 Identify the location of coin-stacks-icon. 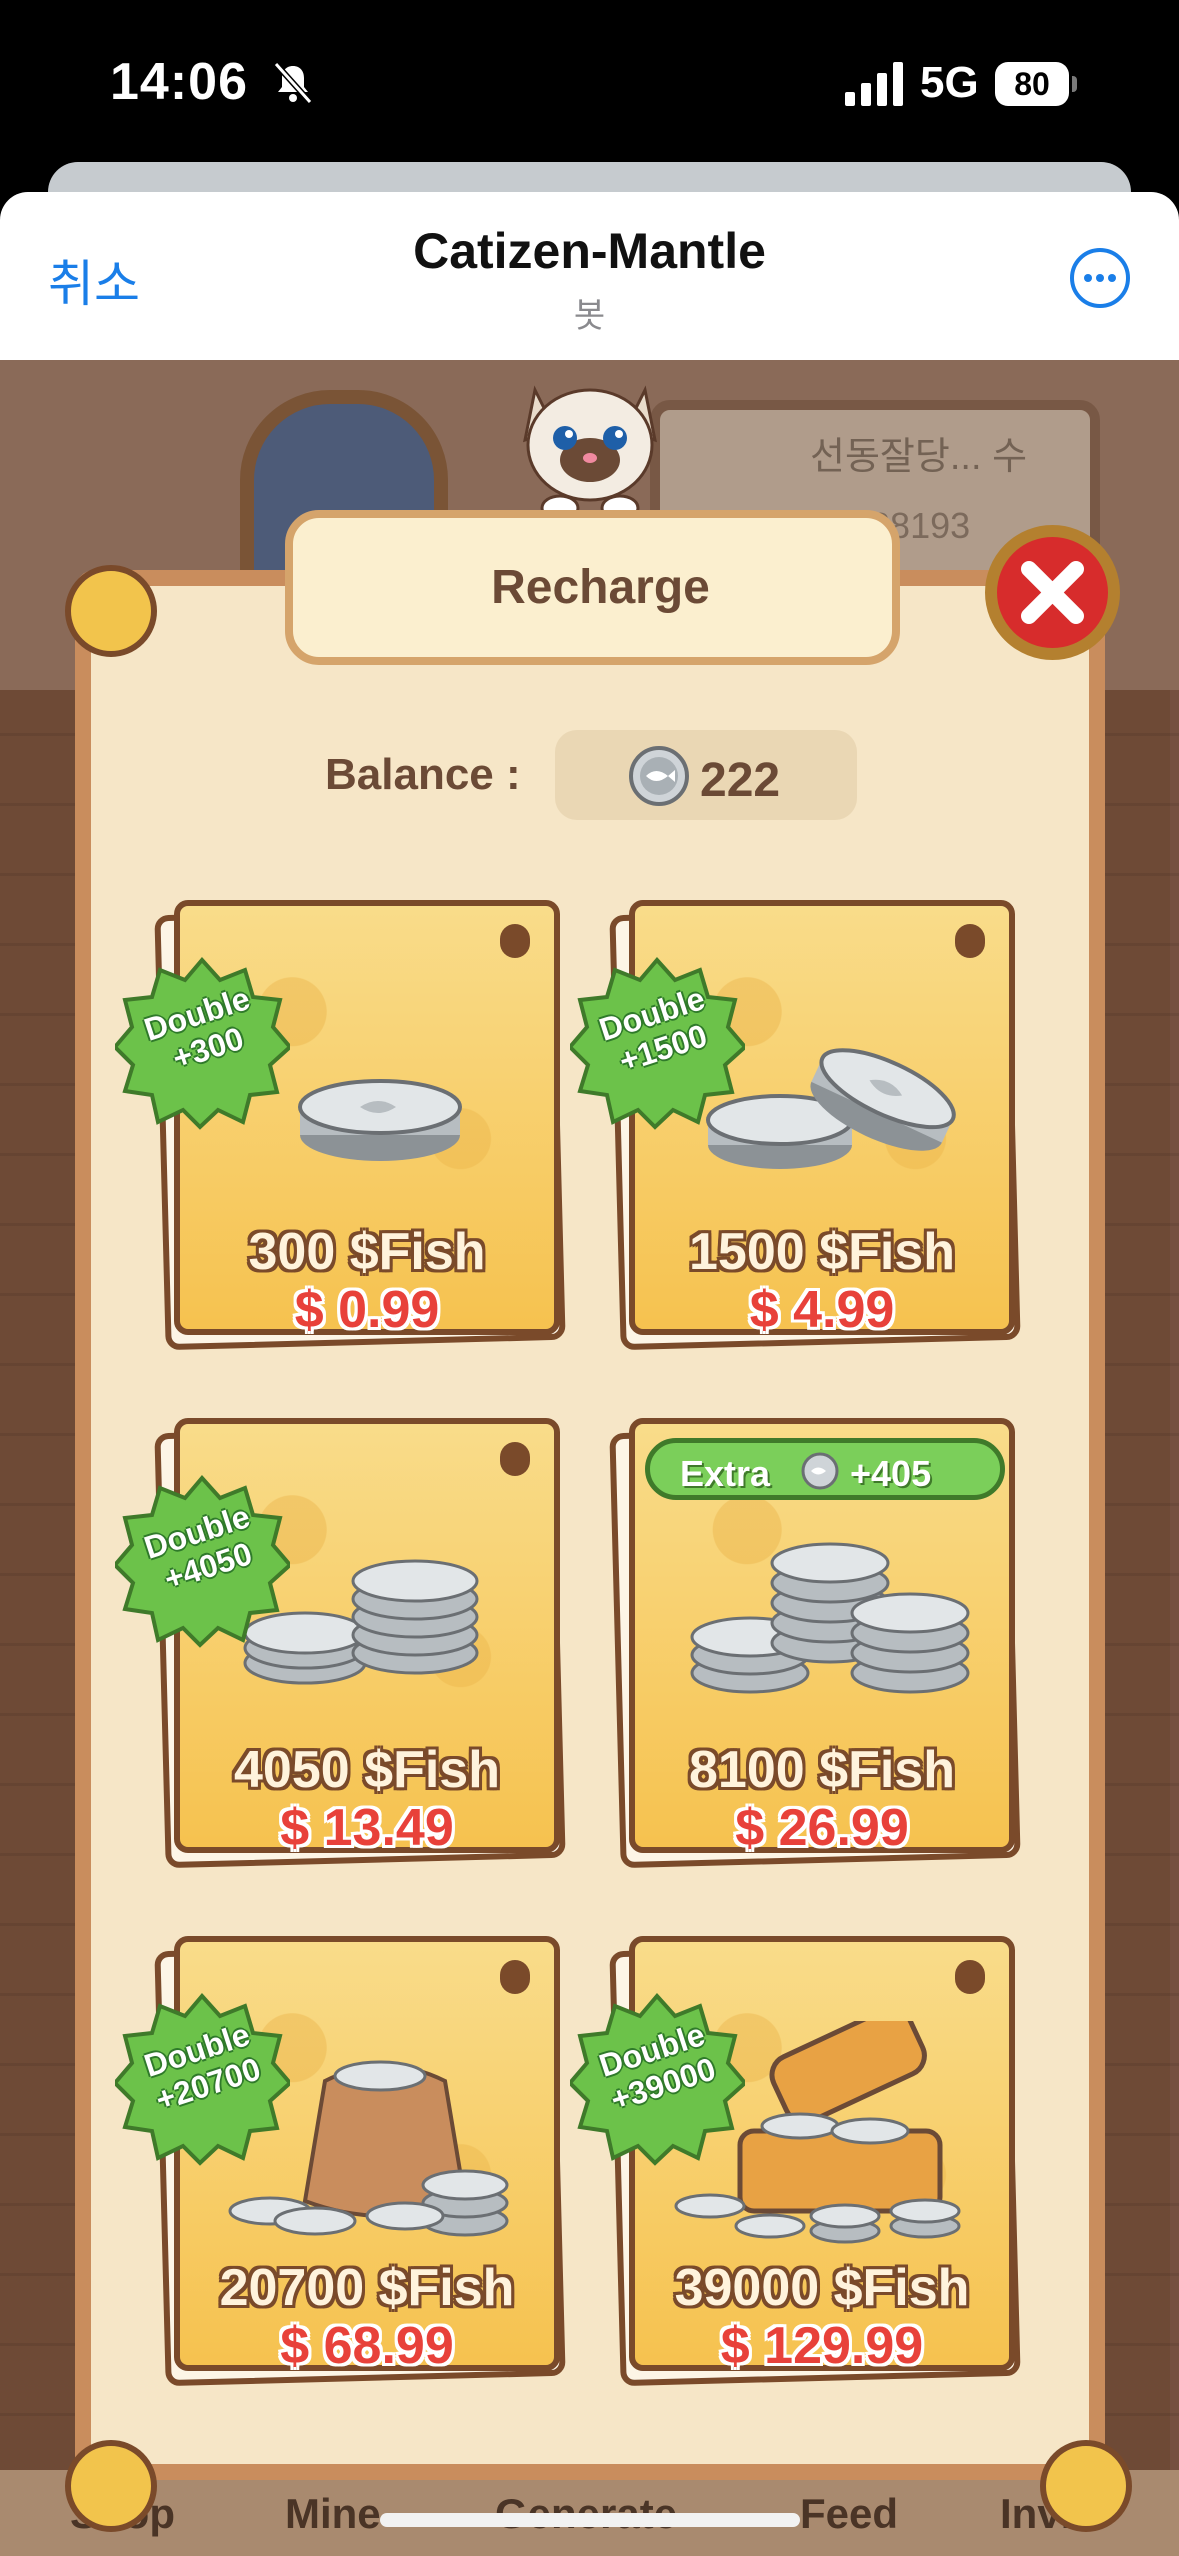
(830, 1618).